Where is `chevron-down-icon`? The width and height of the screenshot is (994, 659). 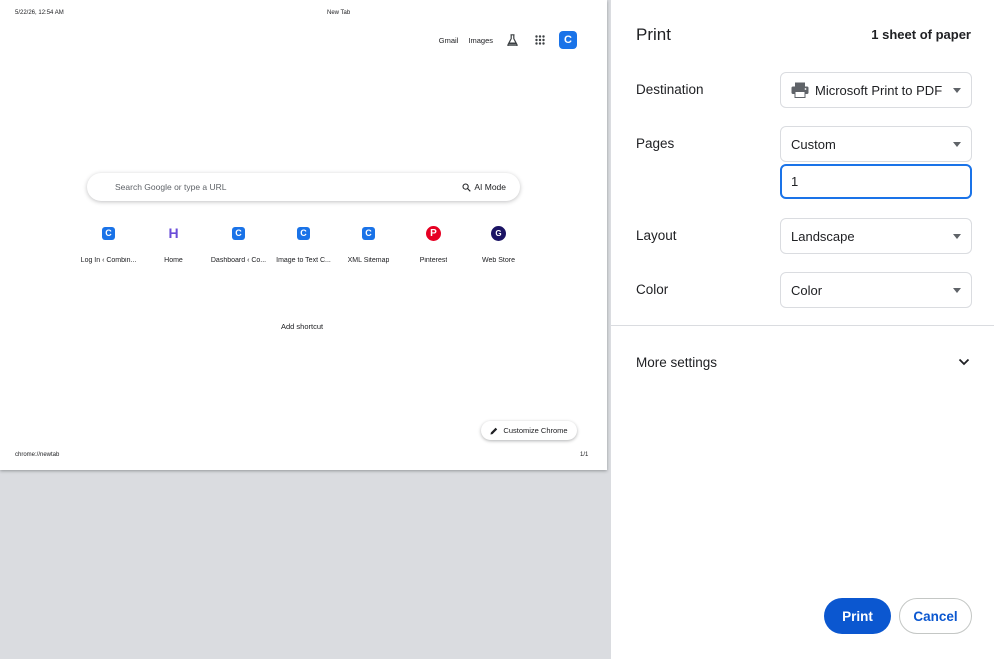
chevron-down-icon is located at coordinates (964, 362).